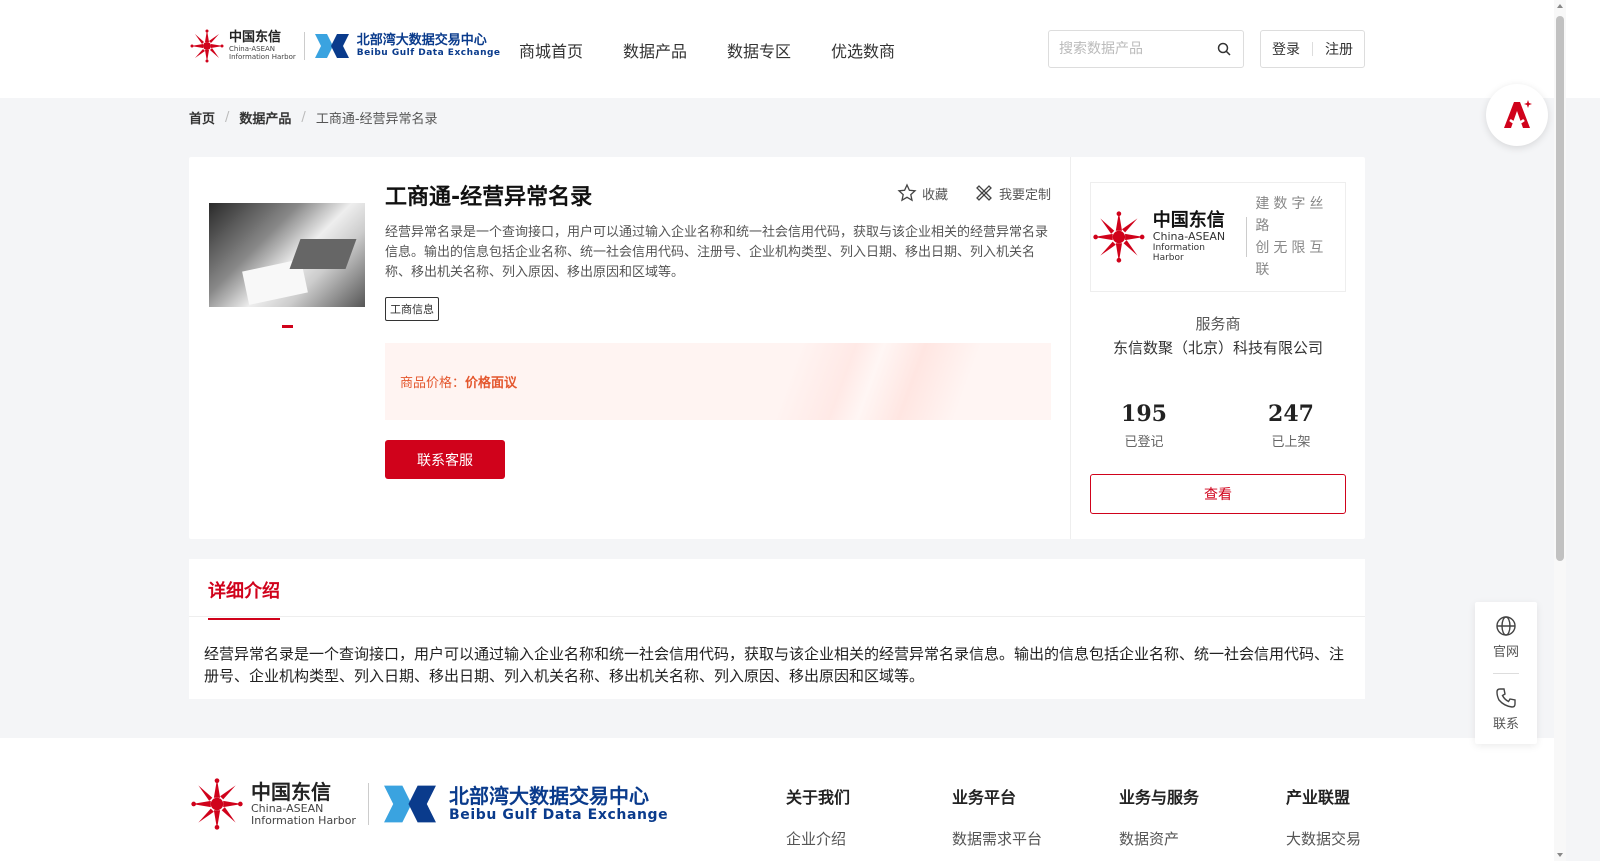 The height and width of the screenshot is (861, 1600). Describe the element at coordinates (759, 50) in the screenshot. I see `nav-item-data-zone: 数据专区` at that location.